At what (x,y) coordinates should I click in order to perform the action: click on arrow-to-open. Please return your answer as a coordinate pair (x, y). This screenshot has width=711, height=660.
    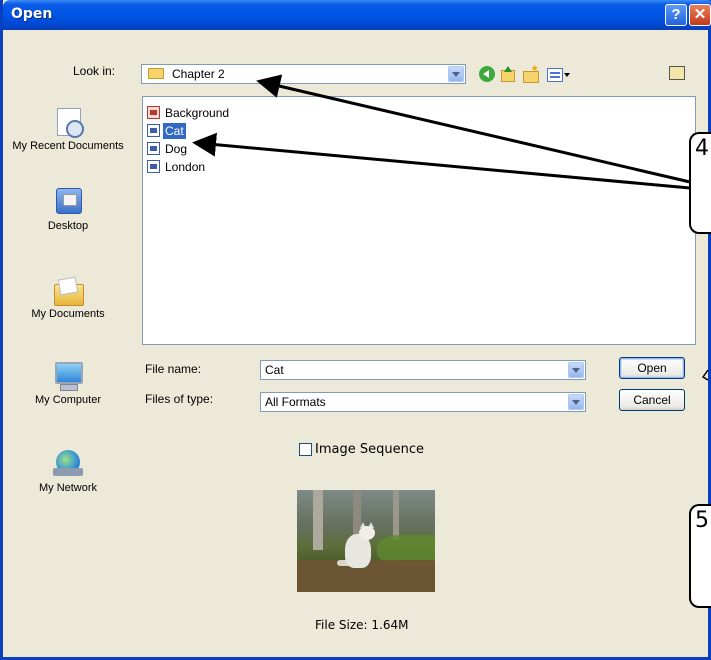
    Looking at the image, I should click on (705, 375).